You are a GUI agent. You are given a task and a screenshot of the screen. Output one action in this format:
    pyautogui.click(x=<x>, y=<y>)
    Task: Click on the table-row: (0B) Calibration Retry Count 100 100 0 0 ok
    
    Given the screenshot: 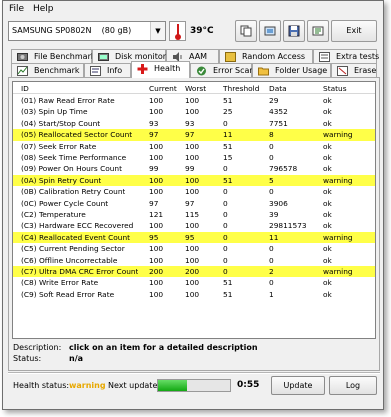 What is the action you would take?
    pyautogui.click(x=194, y=191)
    